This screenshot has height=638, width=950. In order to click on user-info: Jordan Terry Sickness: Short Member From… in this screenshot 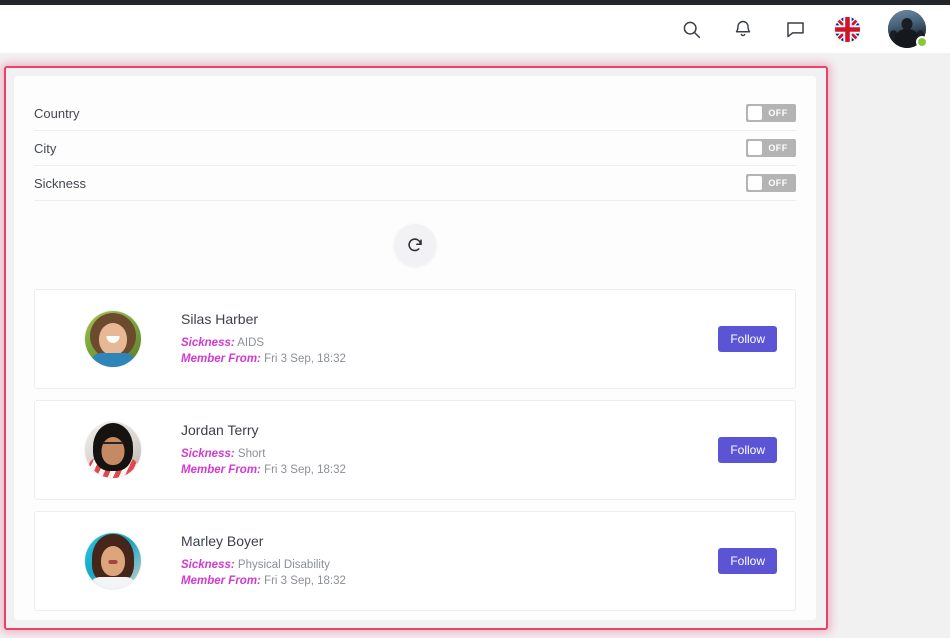, I will do `click(449, 450)`.